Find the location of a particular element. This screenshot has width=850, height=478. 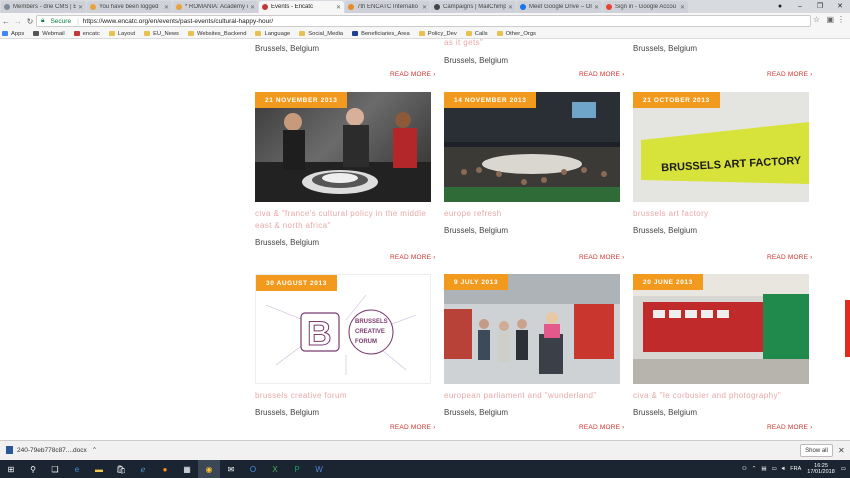

bookmark-label: EU_News is located at coordinates (166, 33).